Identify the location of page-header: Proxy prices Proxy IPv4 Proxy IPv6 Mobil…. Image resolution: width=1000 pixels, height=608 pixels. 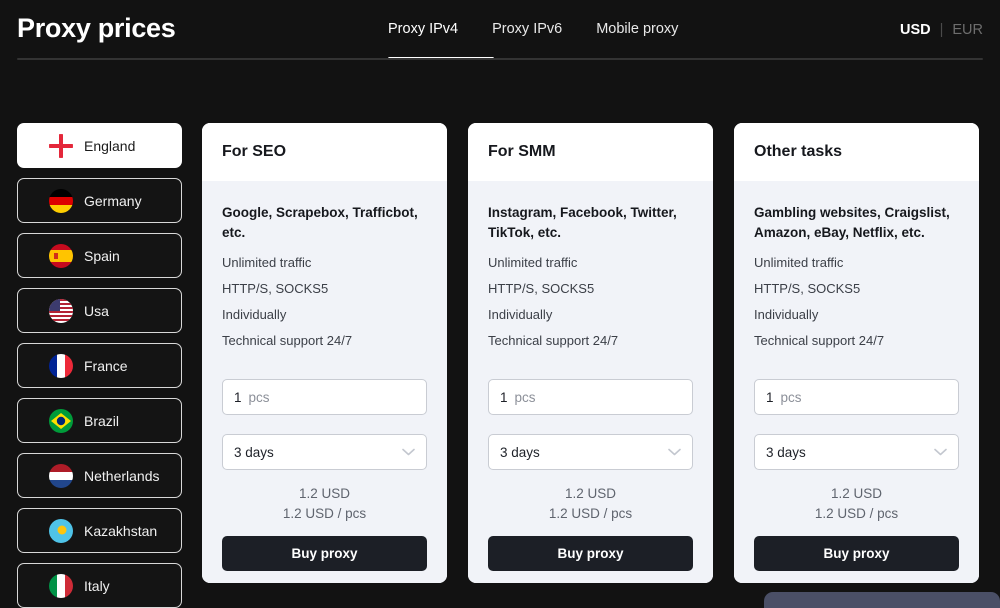
(500, 30).